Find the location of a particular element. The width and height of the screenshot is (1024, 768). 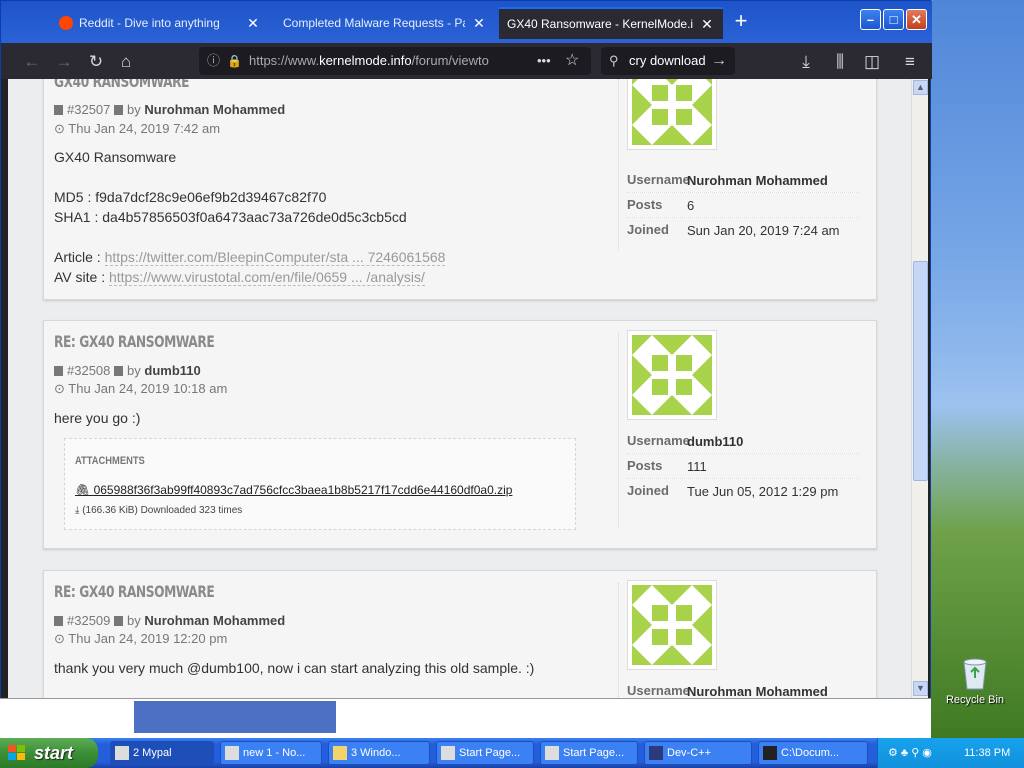

scroll-thumb is located at coordinates (920, 371).